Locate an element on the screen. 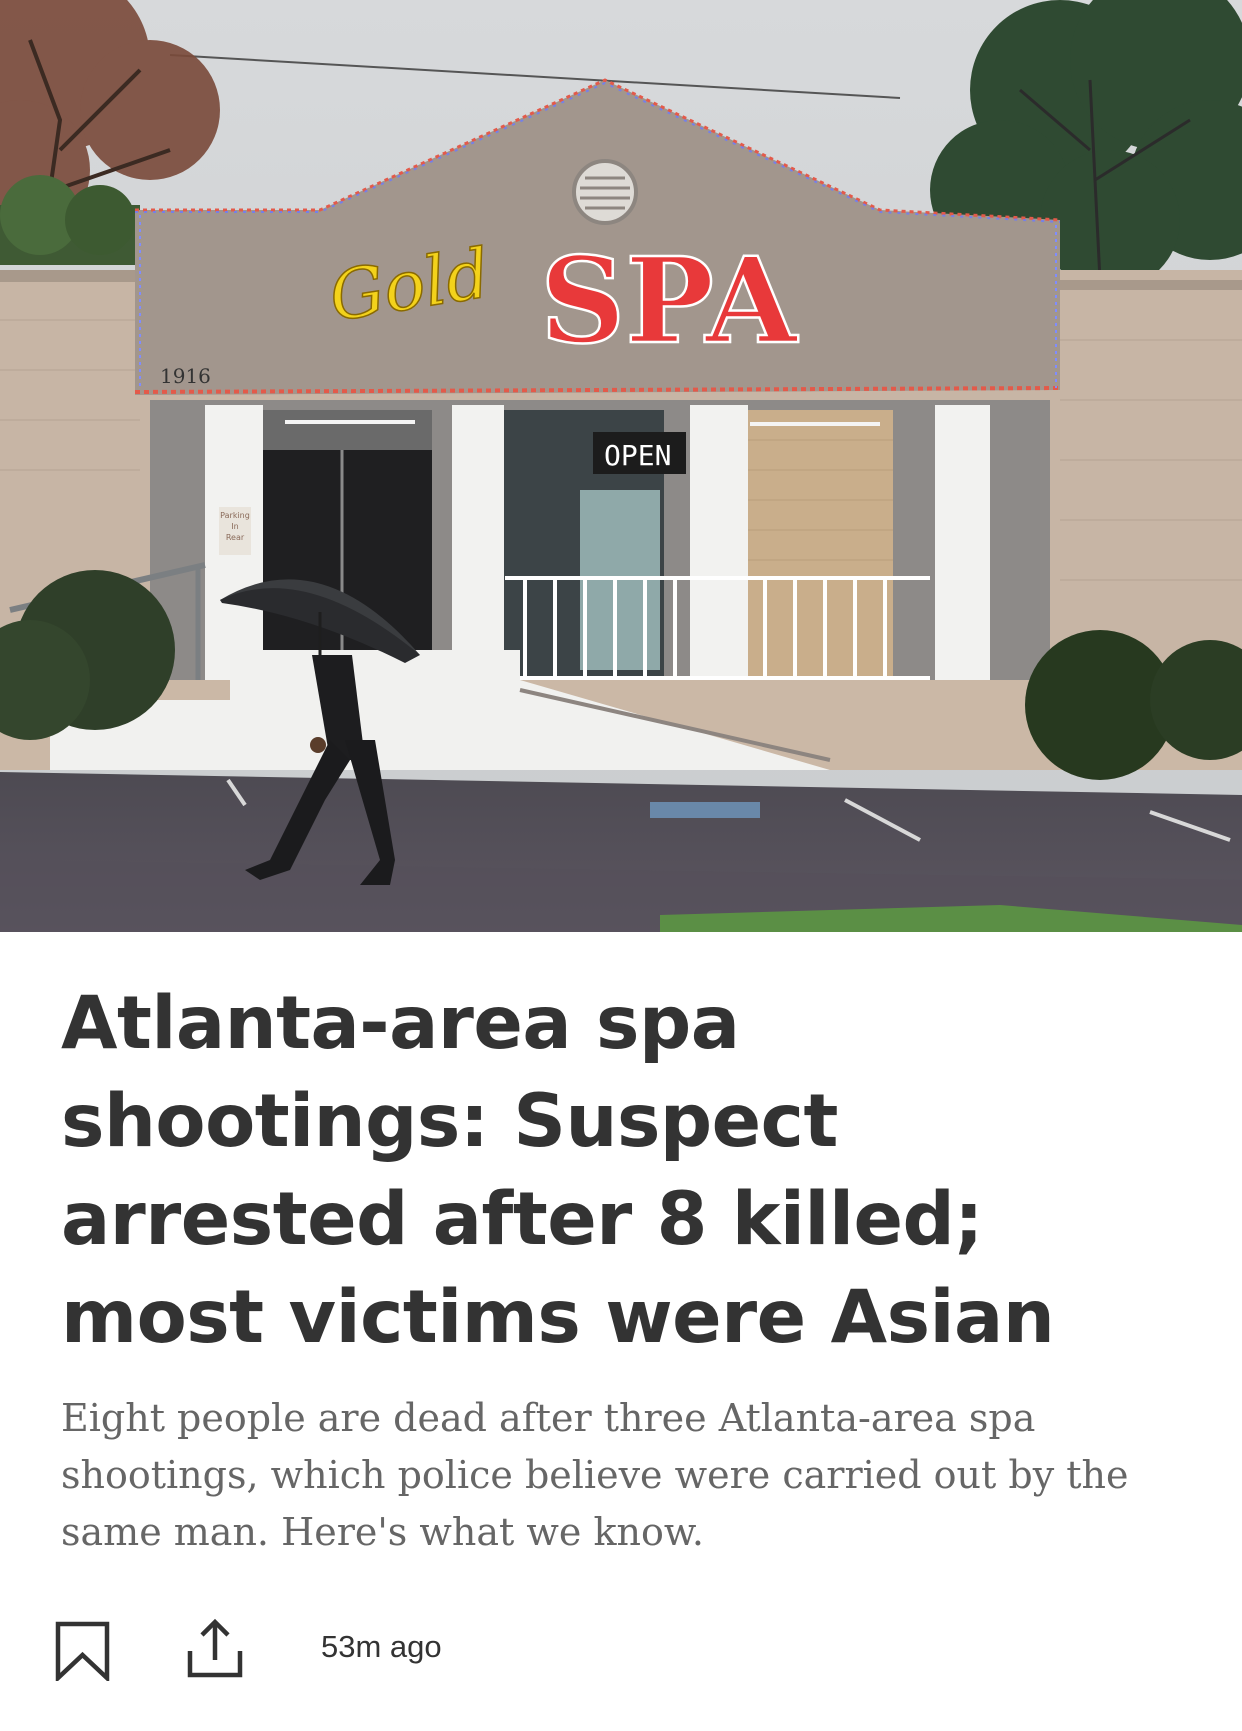 The height and width of the screenshot is (1731, 1242). parking-sign-line: In is located at coordinates (234, 526).